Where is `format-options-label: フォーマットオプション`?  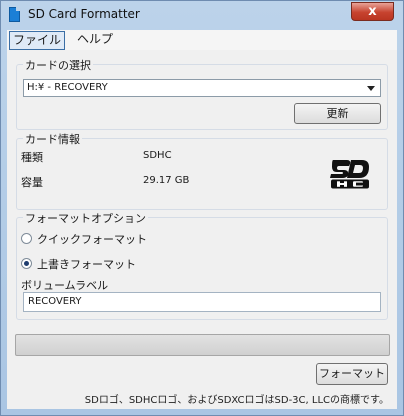 format-options-label: フォーマットオプション is located at coordinates (85, 218).